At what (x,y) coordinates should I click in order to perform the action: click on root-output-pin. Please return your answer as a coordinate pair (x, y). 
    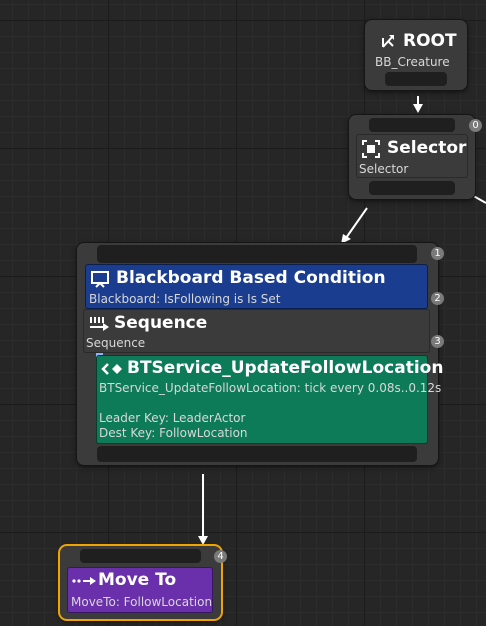
    Looking at the image, I should click on (416, 79).